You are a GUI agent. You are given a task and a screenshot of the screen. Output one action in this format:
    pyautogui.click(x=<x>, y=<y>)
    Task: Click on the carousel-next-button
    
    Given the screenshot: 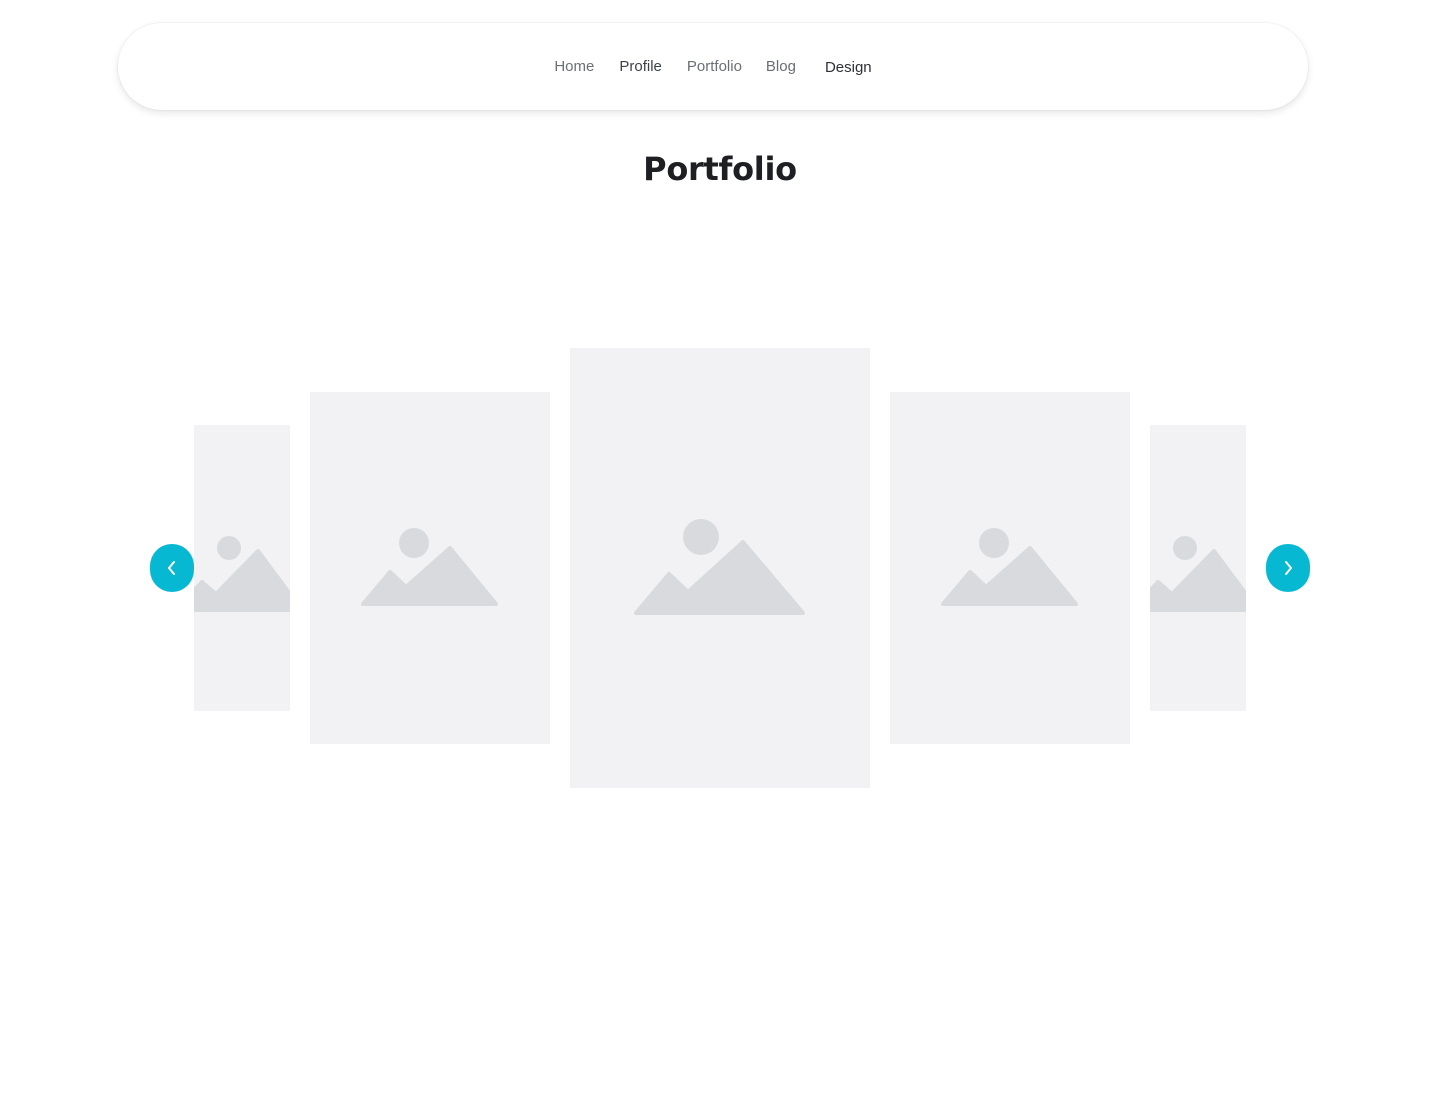 What is the action you would take?
    pyautogui.click(x=1288, y=568)
    